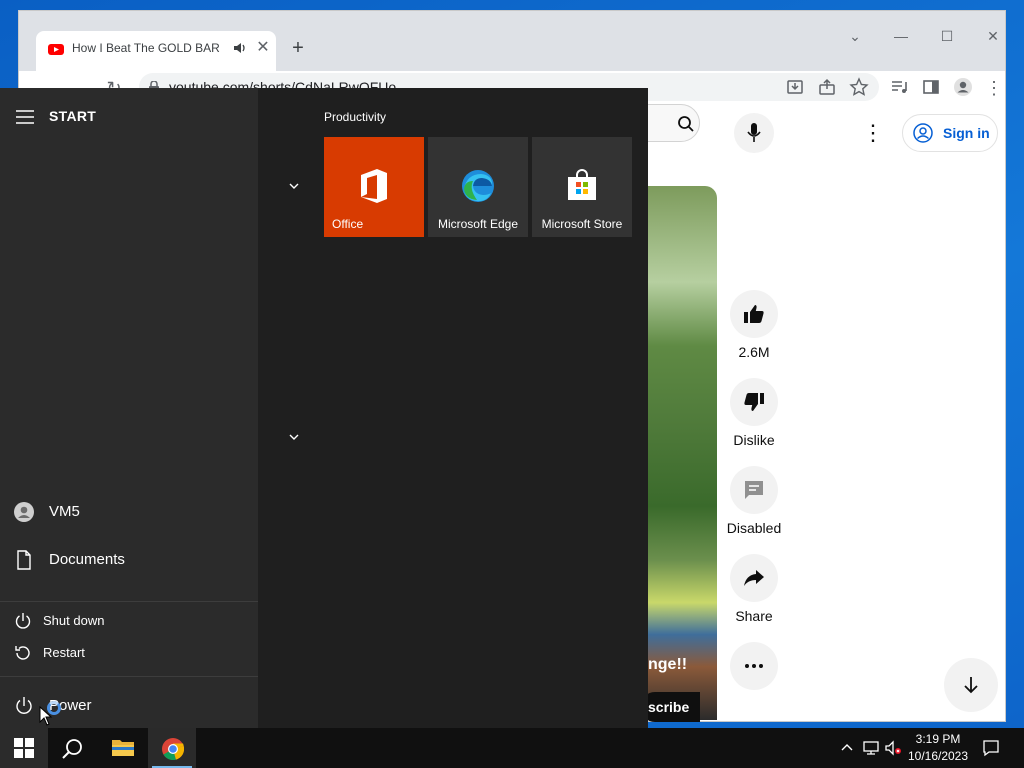 This screenshot has height=768, width=1024. Describe the element at coordinates (847, 748) in the screenshot. I see `chevron-up-icon` at that location.